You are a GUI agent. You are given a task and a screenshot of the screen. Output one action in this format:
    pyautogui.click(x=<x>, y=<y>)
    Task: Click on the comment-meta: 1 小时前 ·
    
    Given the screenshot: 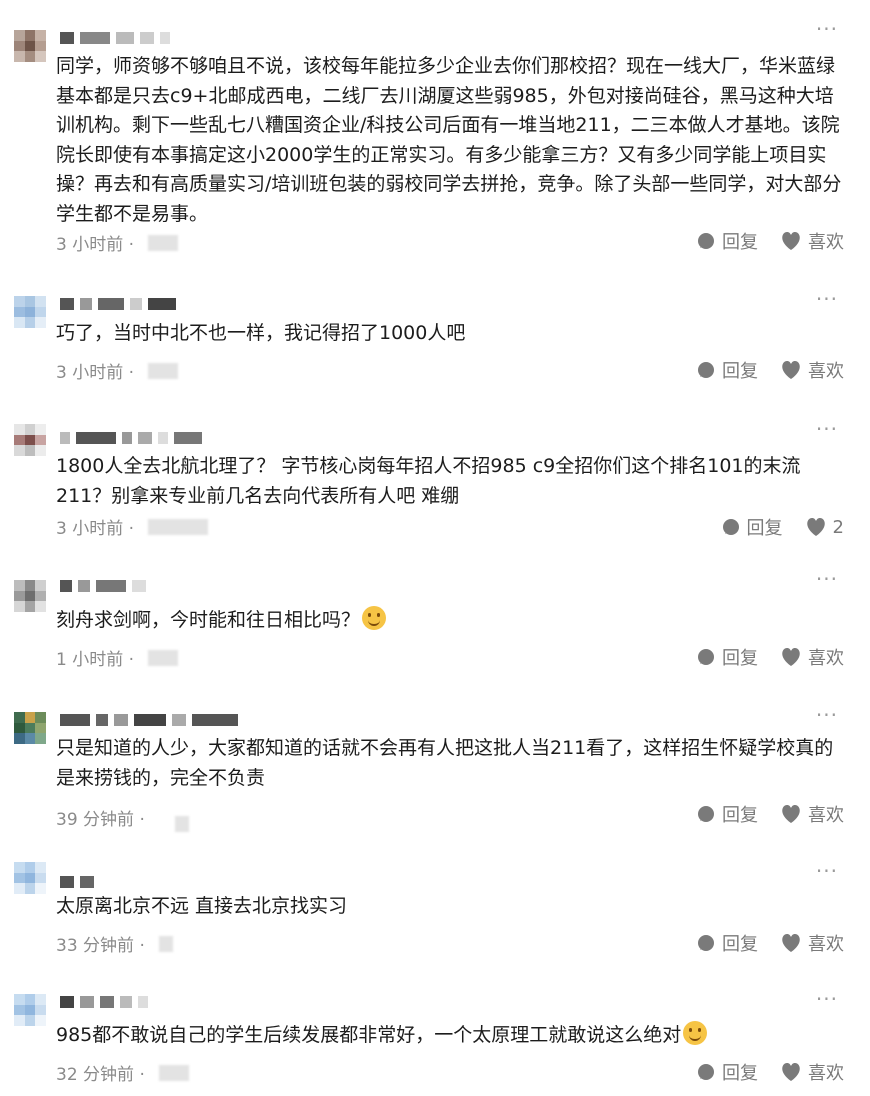 What is the action you would take?
    pyautogui.click(x=117, y=657)
    